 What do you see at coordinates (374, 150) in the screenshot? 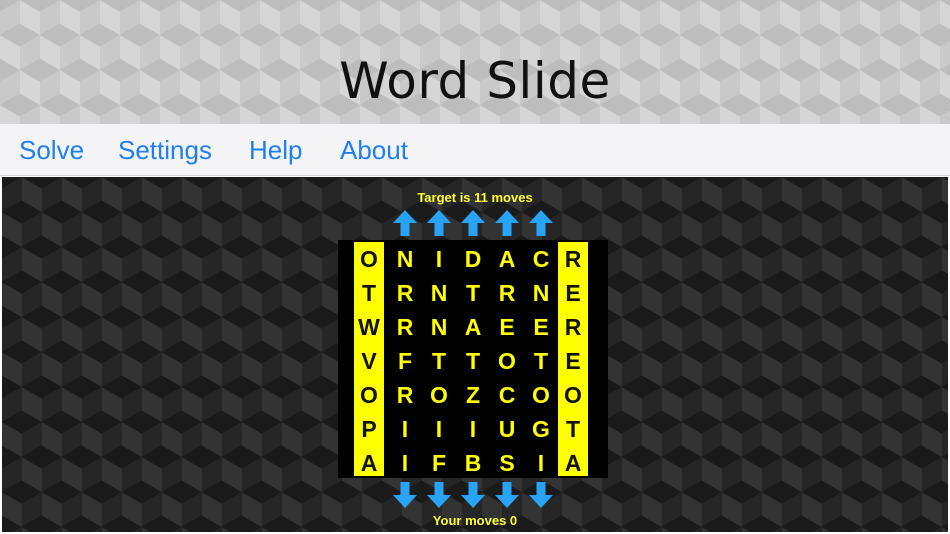
I see `about-menu-item: About` at bounding box center [374, 150].